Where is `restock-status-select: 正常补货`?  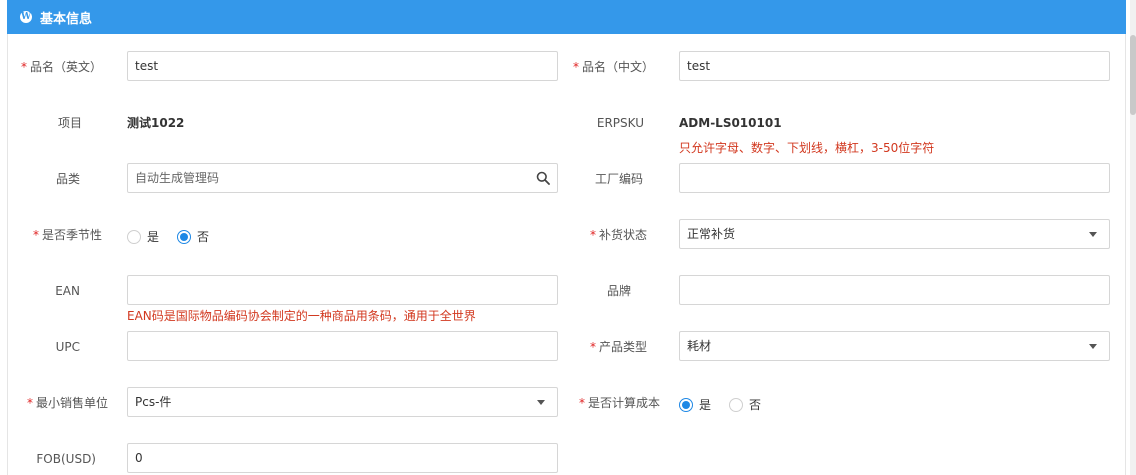
restock-status-select: 正常补货 is located at coordinates (894, 234).